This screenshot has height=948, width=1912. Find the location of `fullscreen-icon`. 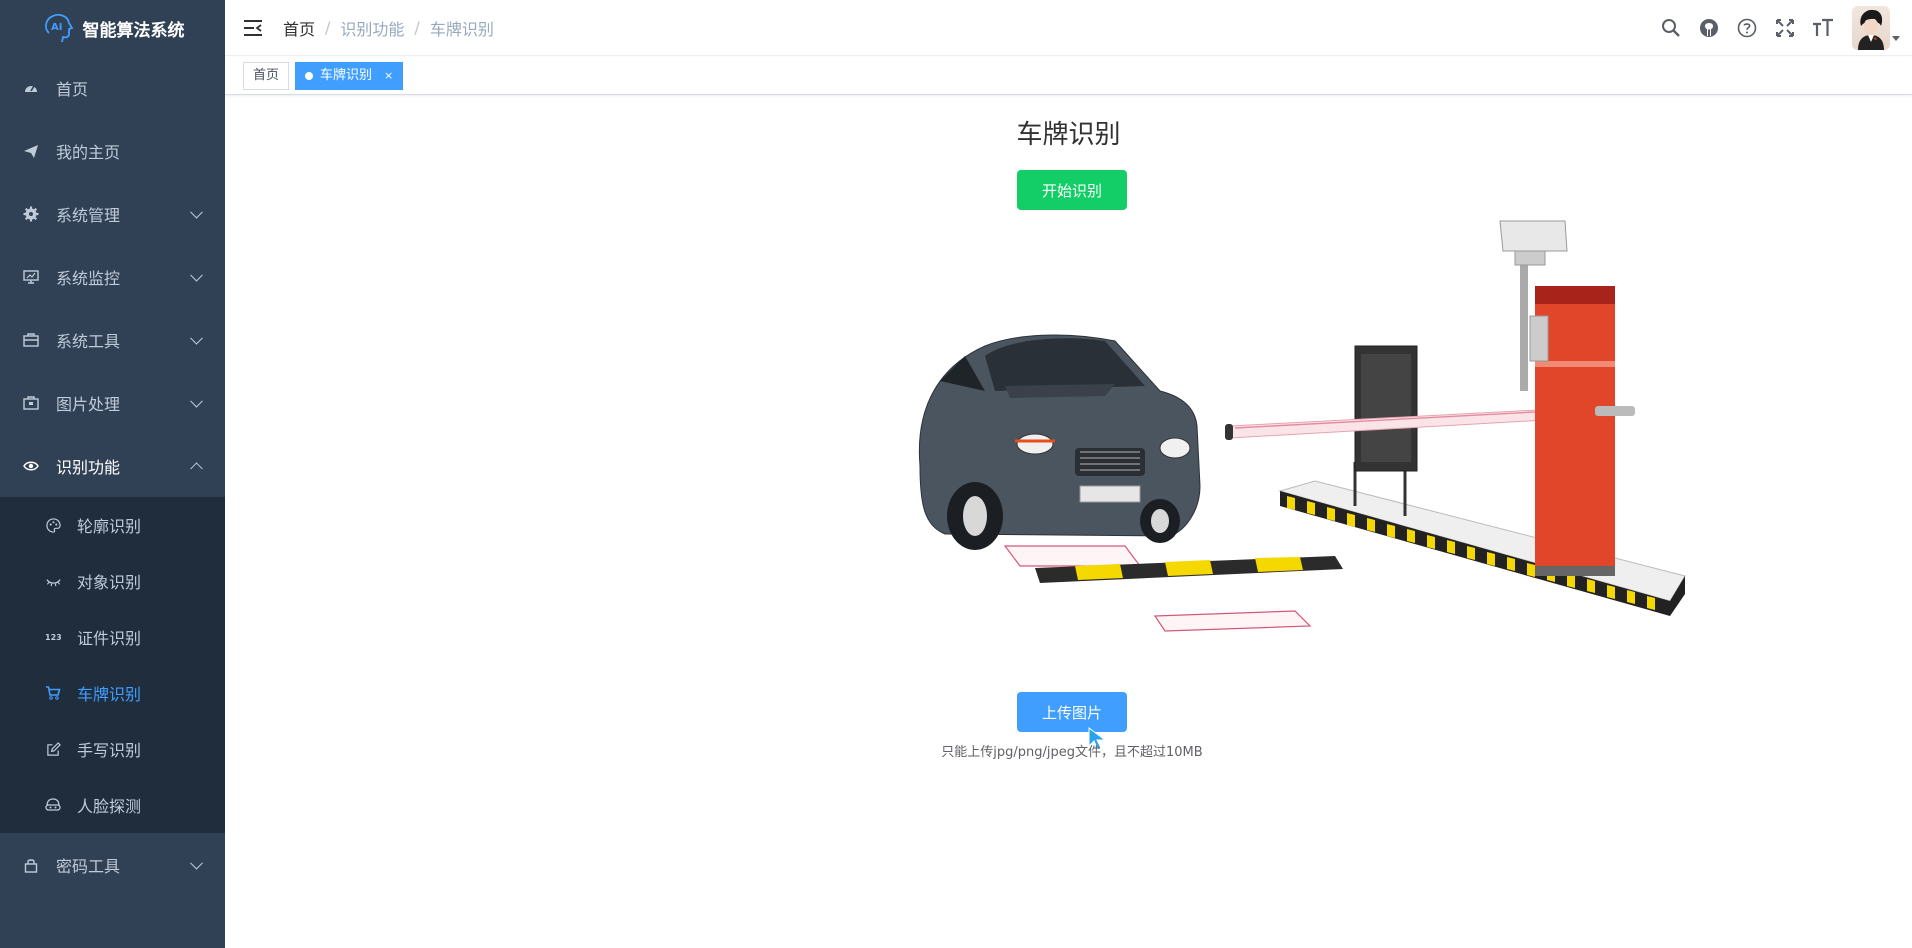

fullscreen-icon is located at coordinates (1785, 28).